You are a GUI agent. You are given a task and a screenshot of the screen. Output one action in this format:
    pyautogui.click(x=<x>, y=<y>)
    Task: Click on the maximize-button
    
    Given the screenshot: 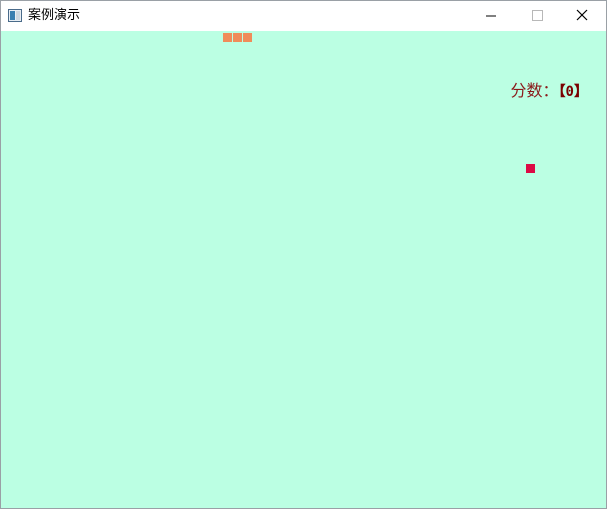 What is the action you would take?
    pyautogui.click(x=537, y=16)
    